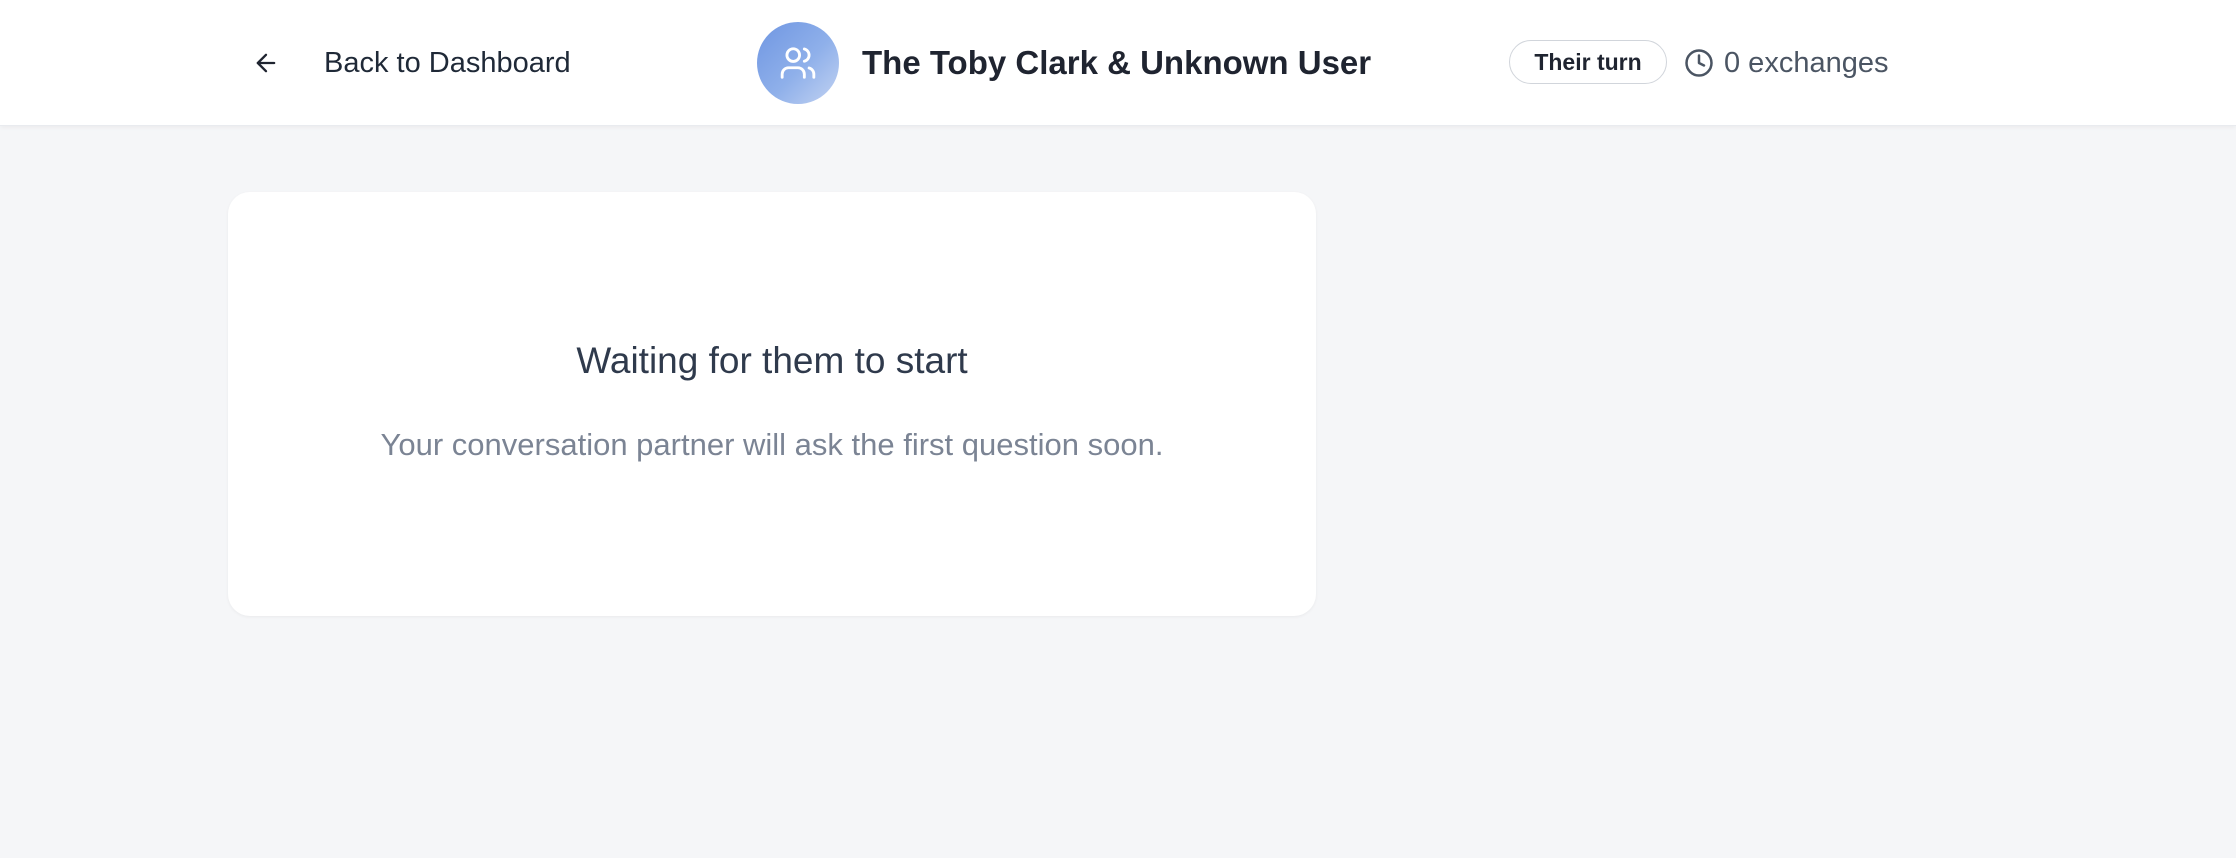 The width and height of the screenshot is (2236, 858). Describe the element at coordinates (772, 360) in the screenshot. I see `status-title: Waiting for them to start` at that location.